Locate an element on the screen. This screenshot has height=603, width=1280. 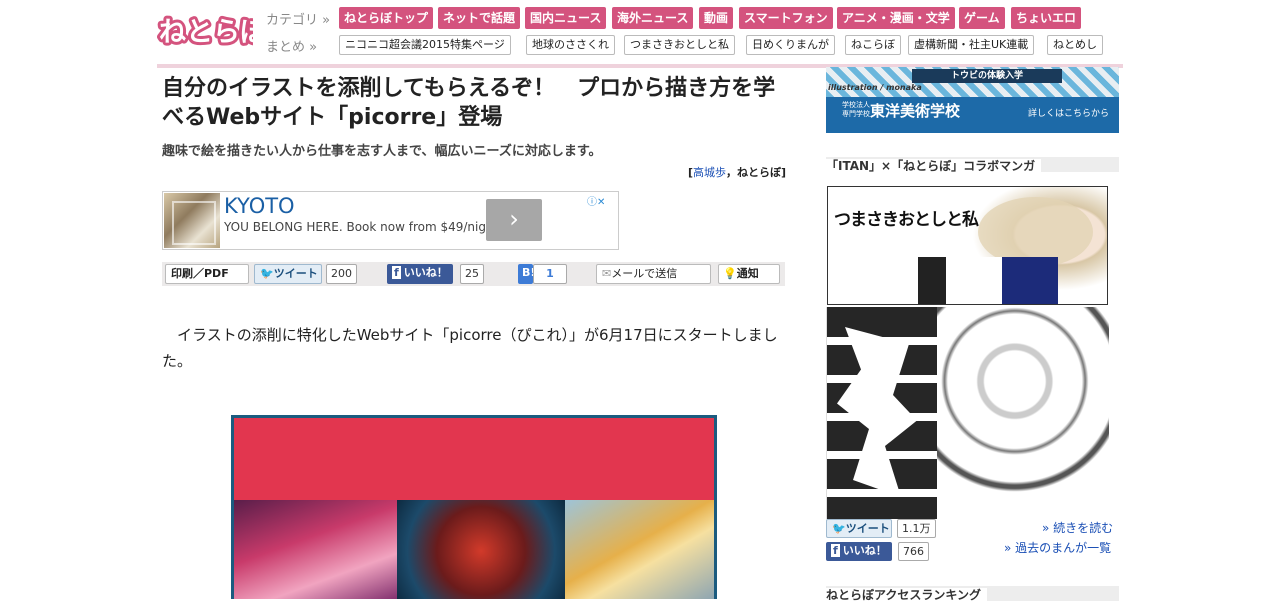
manga-tweet-label: ツイート is located at coordinates (867, 528).